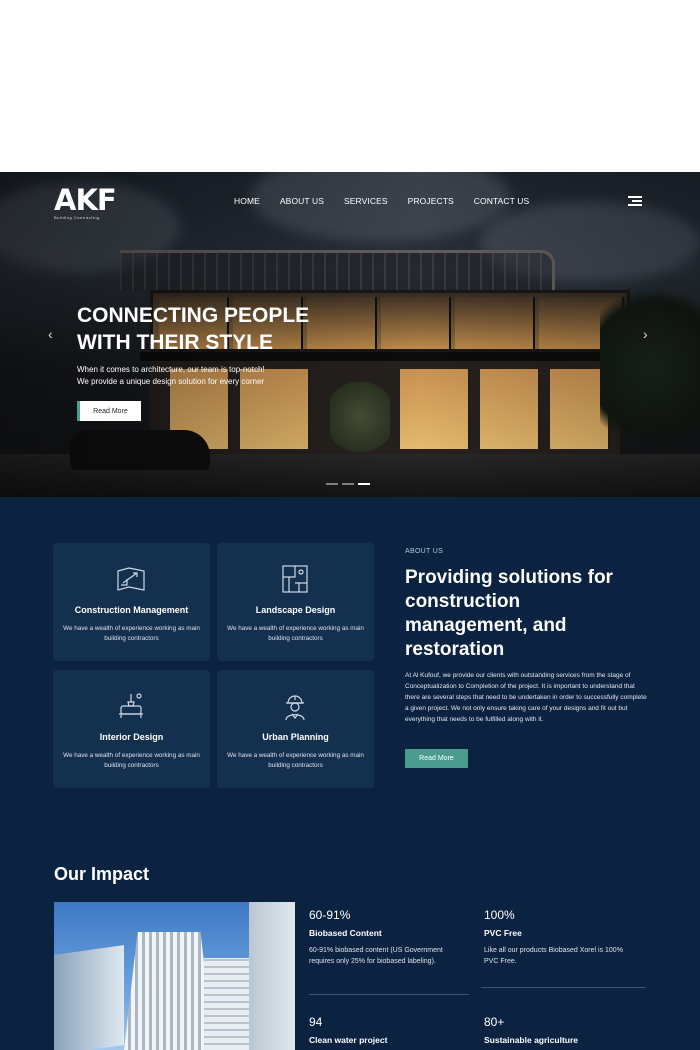 This screenshot has height=1050, width=700. What do you see at coordinates (131, 610) in the screenshot?
I see `service-title: Construction Management` at bounding box center [131, 610].